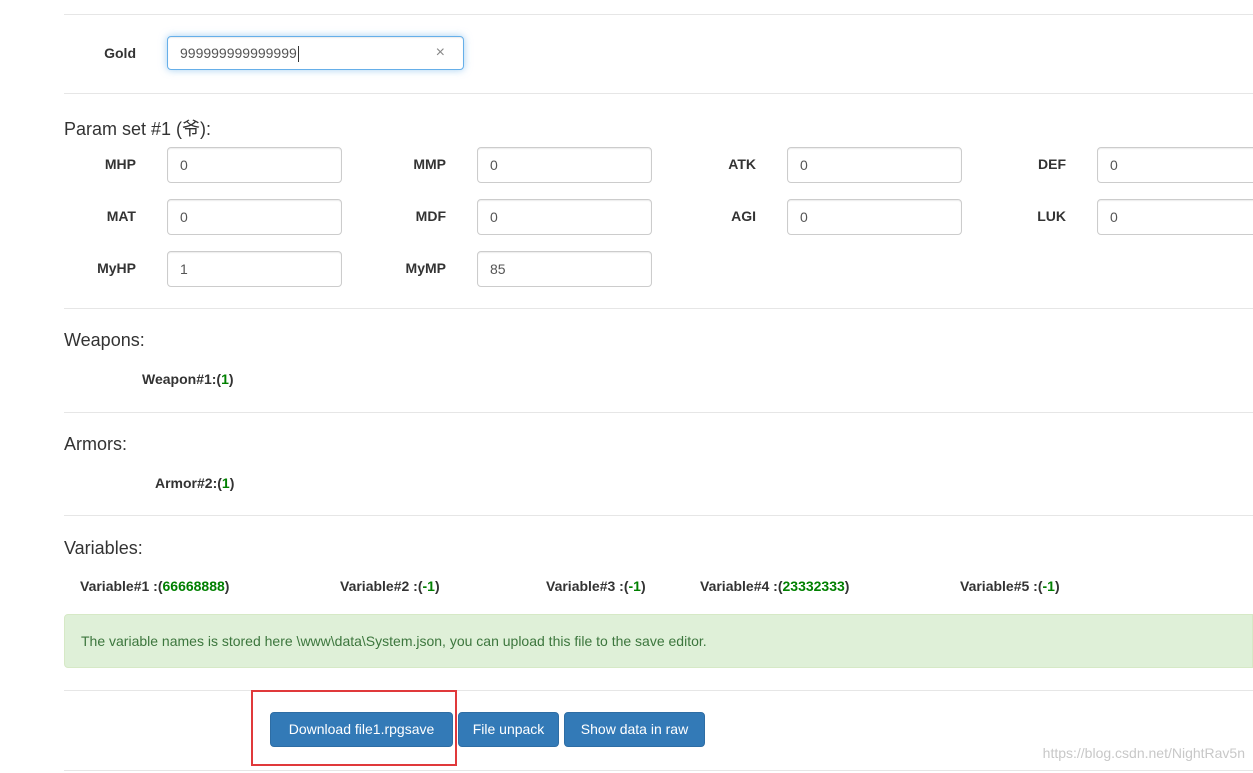 The image size is (1253, 773). I want to click on weapons-title: Weapons:, so click(104, 340).